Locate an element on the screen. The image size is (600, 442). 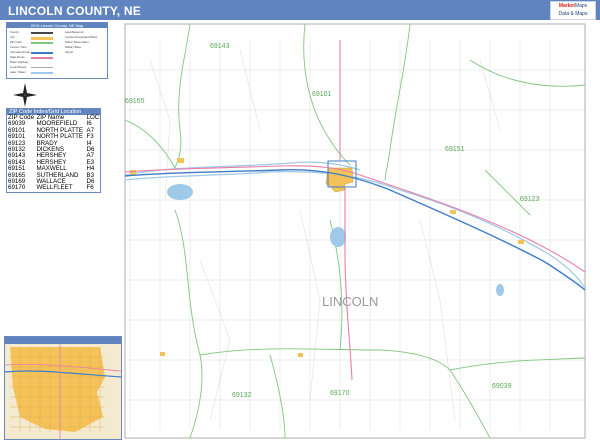
legend-item: Census Designated Place is located at coordinates (81, 37).